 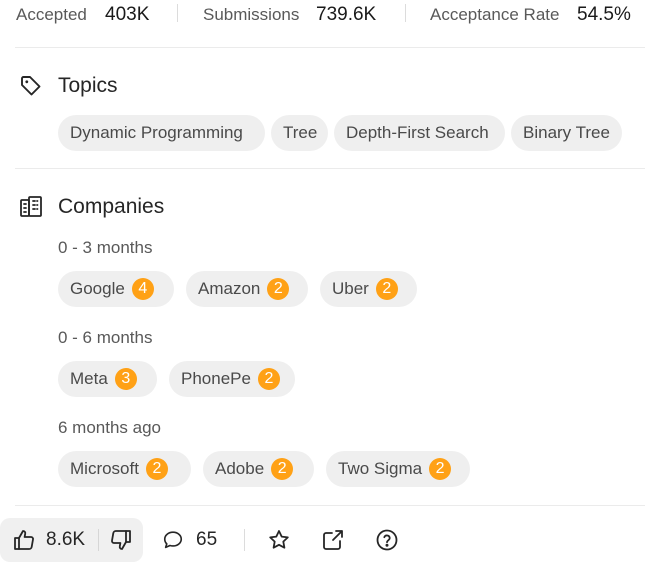 I want to click on action-bar: 8.6K 65, so click(x=322, y=541).